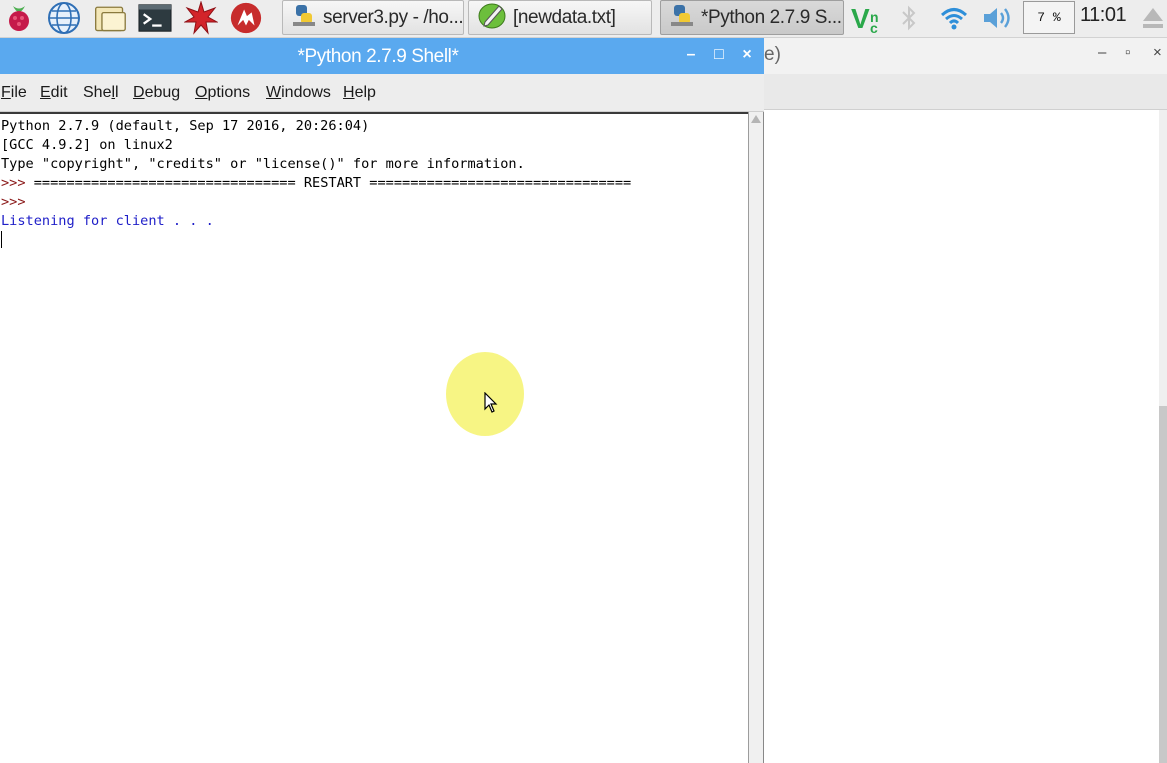 Image resolution: width=1167 pixels, height=763 pixels. I want to click on menu-edit: Edit, so click(54, 93).